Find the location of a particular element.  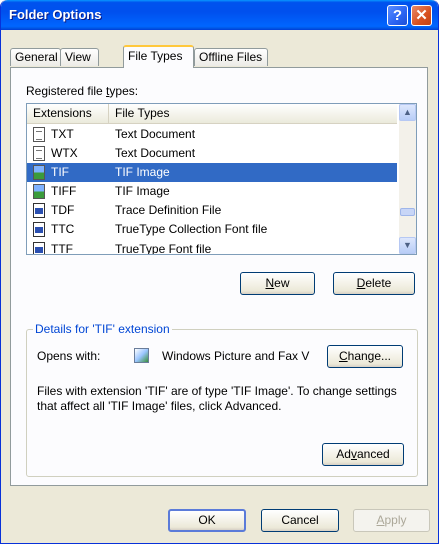

vertical-scrollbar: ▲ ▼ is located at coordinates (407, 179).